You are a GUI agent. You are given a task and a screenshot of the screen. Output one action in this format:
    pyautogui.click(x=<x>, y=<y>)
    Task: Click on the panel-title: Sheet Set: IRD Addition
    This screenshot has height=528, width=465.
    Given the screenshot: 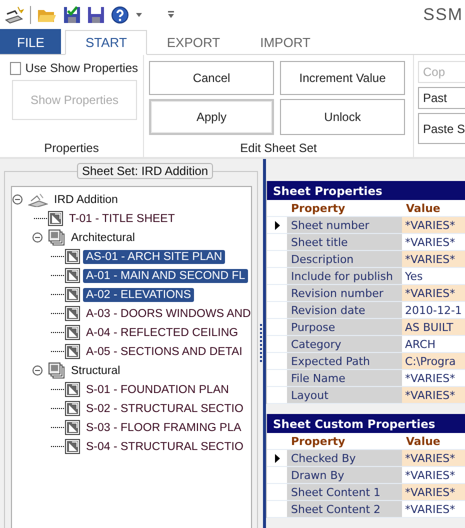 What is the action you would take?
    pyautogui.click(x=145, y=171)
    